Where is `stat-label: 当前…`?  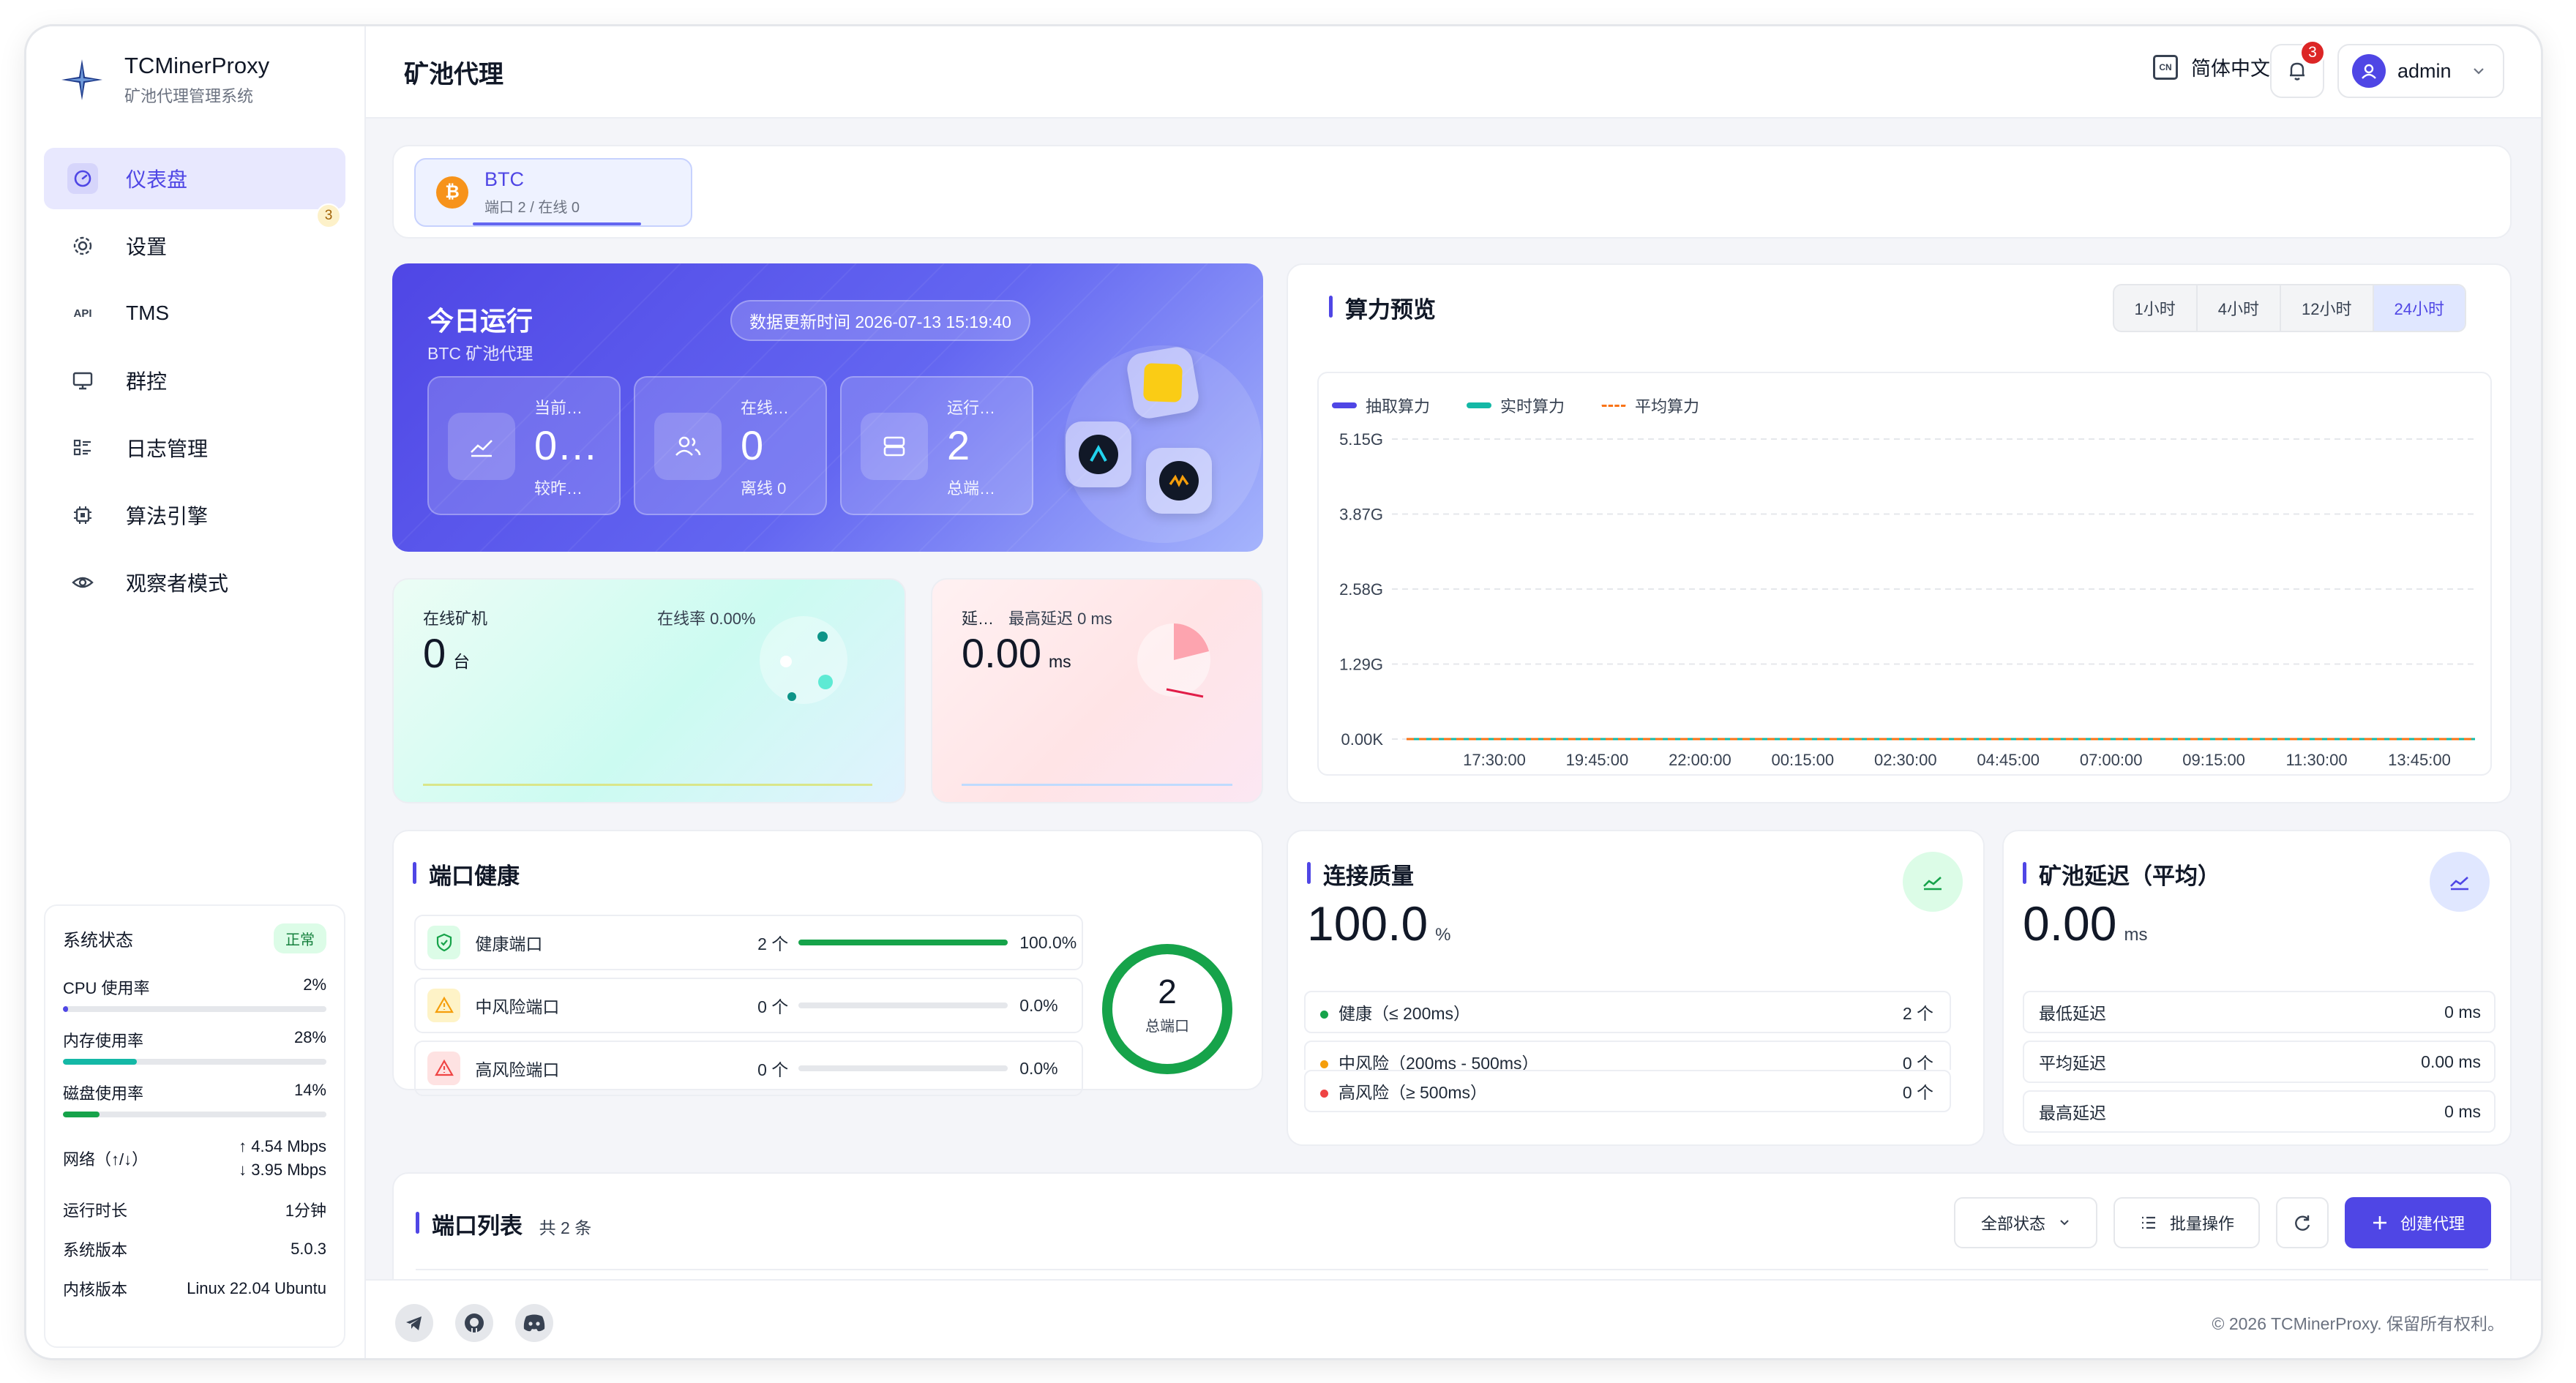 stat-label: 当前… is located at coordinates (558, 408).